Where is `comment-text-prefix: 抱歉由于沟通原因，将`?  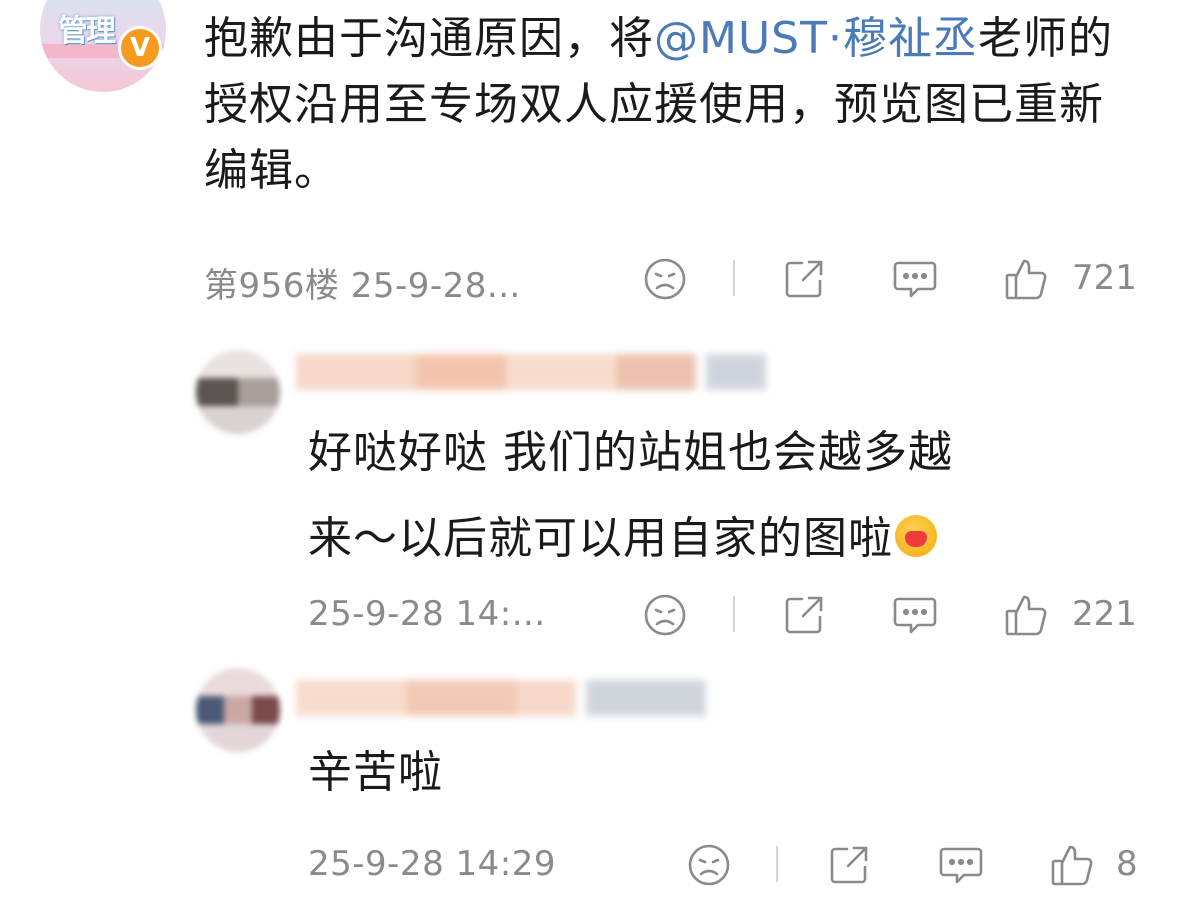 comment-text-prefix: 抱歉由于沟通原因，将 is located at coordinates (429, 38).